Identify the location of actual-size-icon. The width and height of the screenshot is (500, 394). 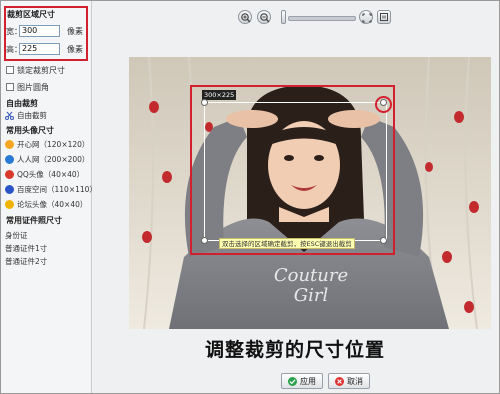
(384, 17).